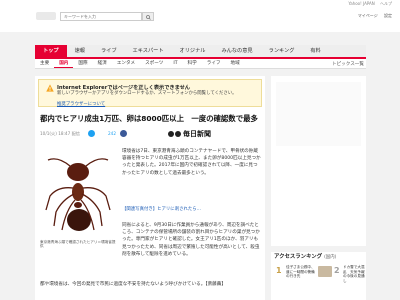 The image size is (400, 300). What do you see at coordinates (197, 133) in the screenshot?
I see `source-name: 毎日新聞` at bounding box center [197, 133].